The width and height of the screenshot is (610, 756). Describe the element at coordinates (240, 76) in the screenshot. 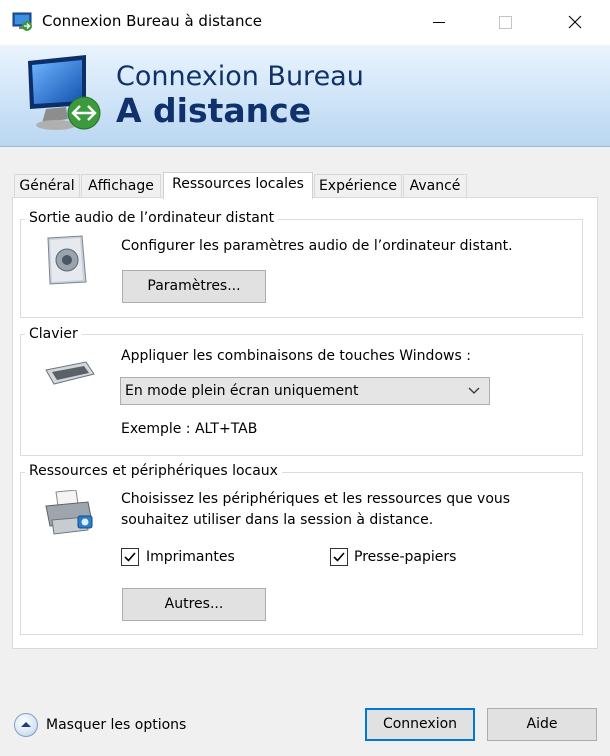

I see `banner-title-line1: Connexion Bureau` at that location.